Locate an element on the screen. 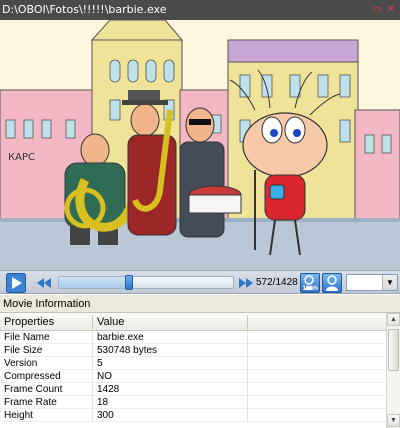  rewind-button is located at coordinates (44, 283).